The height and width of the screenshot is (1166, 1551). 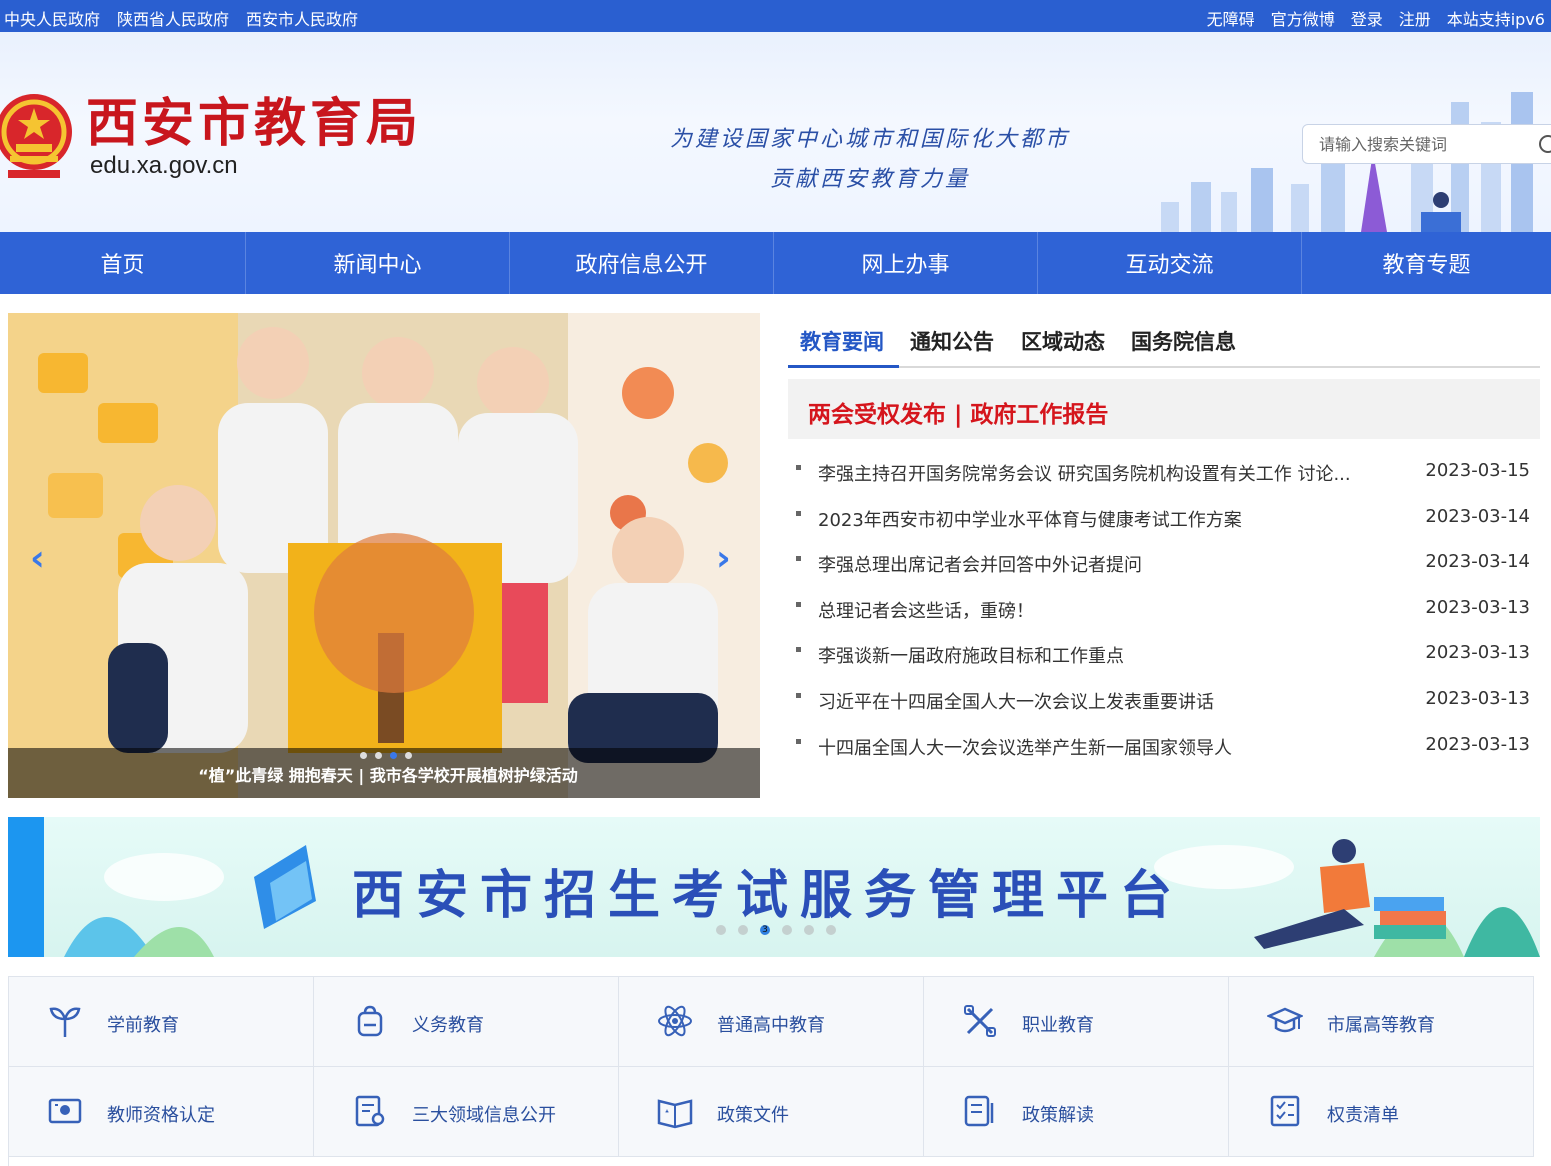 I want to click on open-book-icon, so click(x=675, y=1114).